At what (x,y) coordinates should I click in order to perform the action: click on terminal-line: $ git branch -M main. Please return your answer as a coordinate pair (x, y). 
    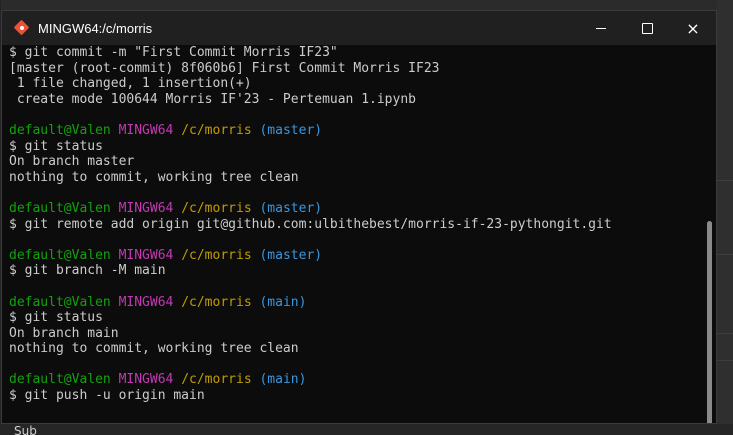
    Looking at the image, I should click on (87, 271).